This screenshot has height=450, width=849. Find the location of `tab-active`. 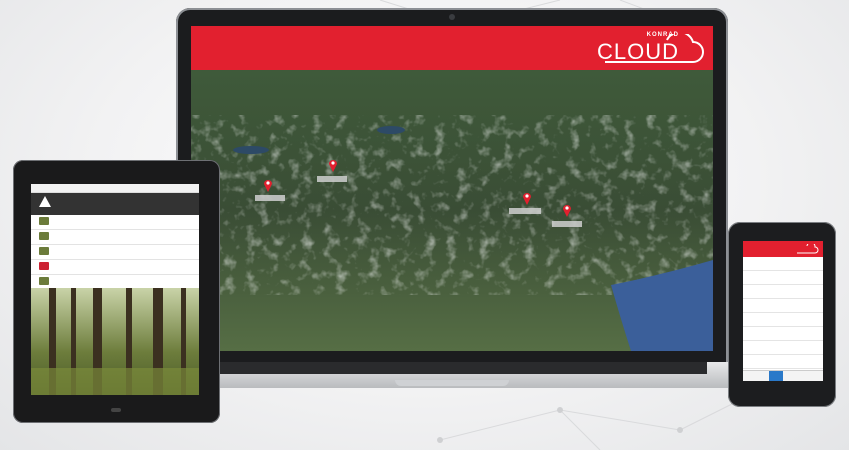

tab-active is located at coordinates (776, 376).